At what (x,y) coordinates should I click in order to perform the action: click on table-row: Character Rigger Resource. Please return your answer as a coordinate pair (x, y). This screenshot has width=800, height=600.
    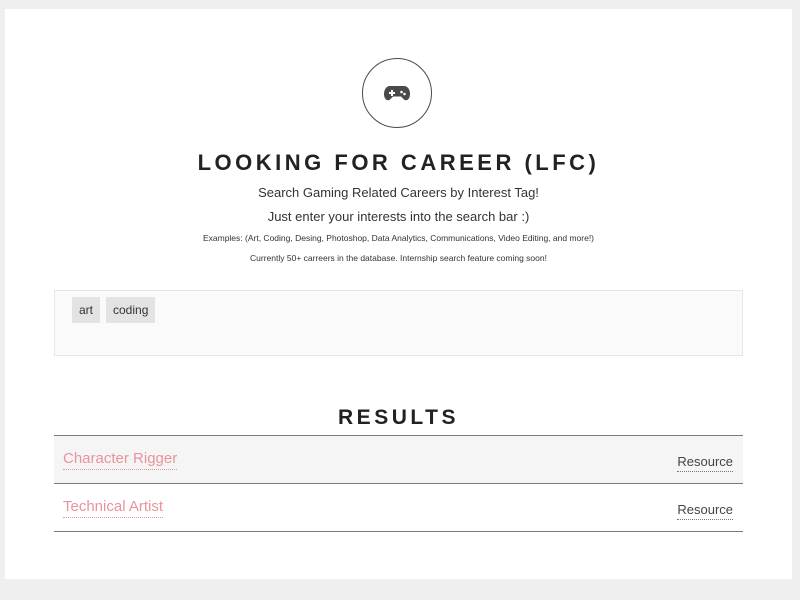
    Looking at the image, I should click on (398, 460).